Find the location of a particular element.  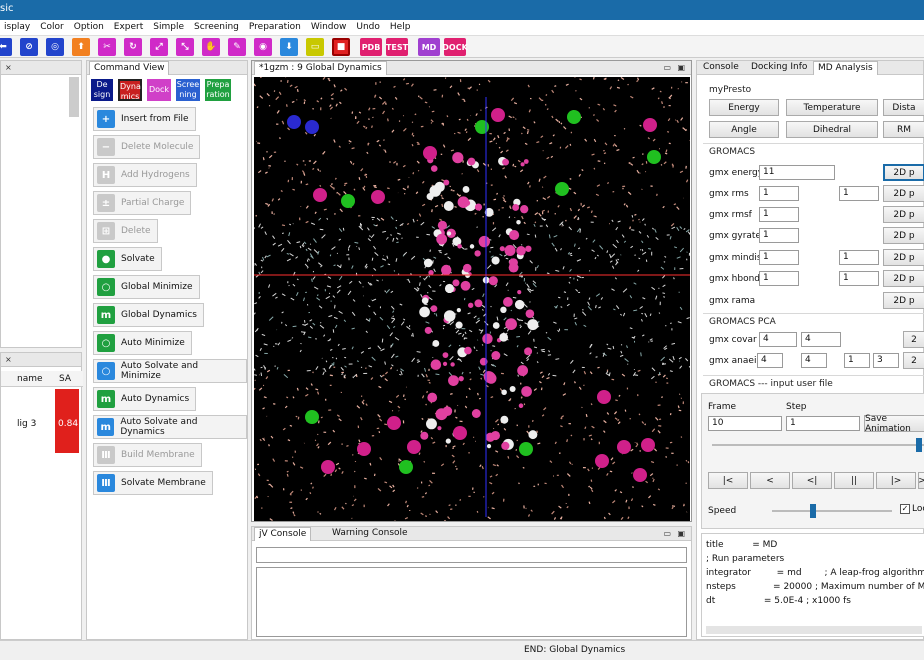

pause-button: || is located at coordinates (854, 480).